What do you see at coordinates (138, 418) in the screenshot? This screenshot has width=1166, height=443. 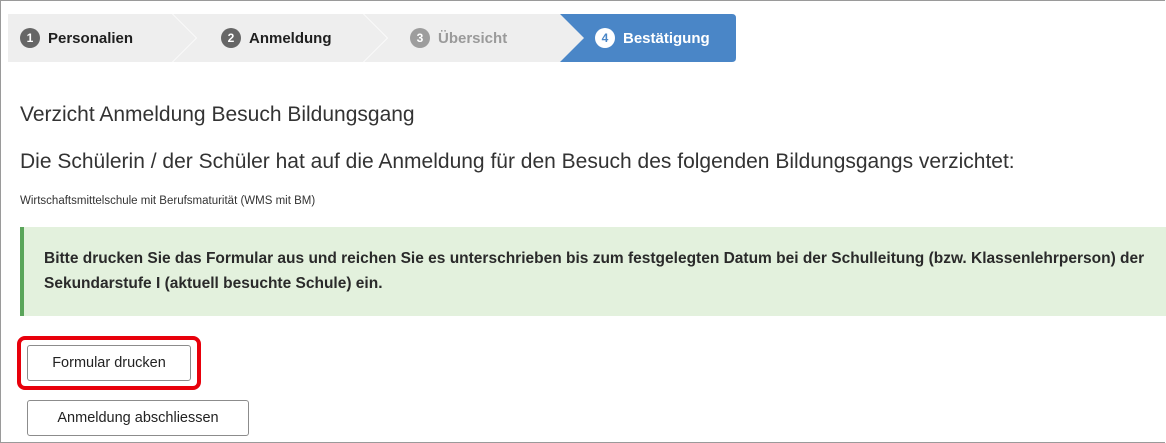 I see `complete-registration-button: Anmeldung abschliessen` at bounding box center [138, 418].